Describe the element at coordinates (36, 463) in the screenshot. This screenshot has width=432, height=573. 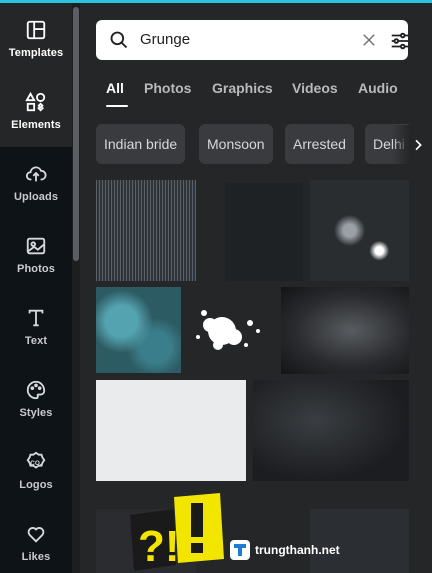
I see `svg-text: CO.` at that location.